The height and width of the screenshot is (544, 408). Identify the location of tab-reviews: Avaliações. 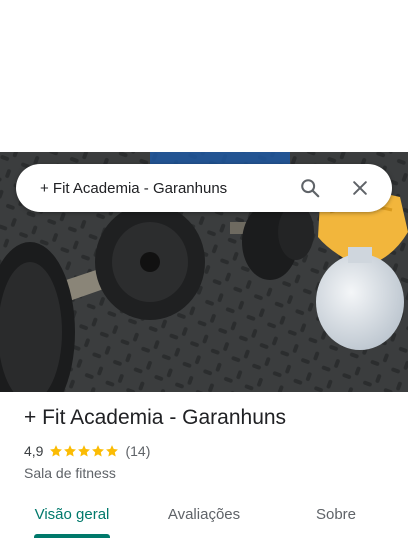
(204, 514).